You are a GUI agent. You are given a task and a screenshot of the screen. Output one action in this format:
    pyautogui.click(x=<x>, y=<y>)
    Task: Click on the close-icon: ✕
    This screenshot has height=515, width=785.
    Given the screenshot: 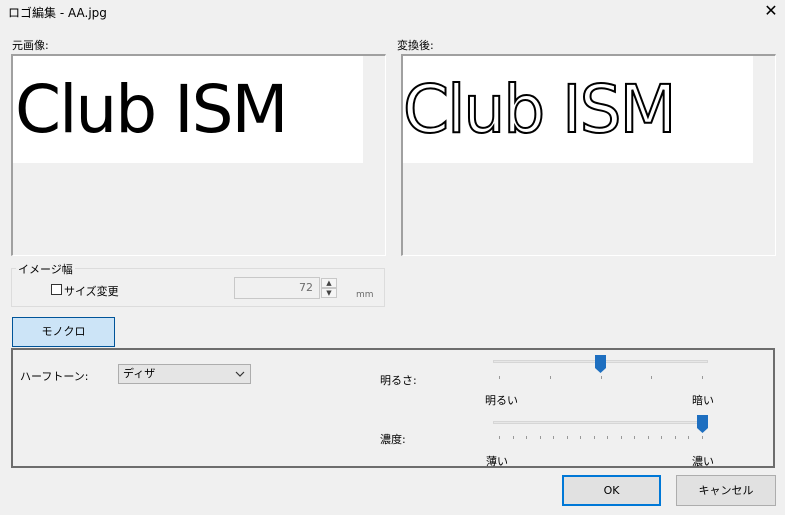 What is the action you would take?
    pyautogui.click(x=771, y=11)
    